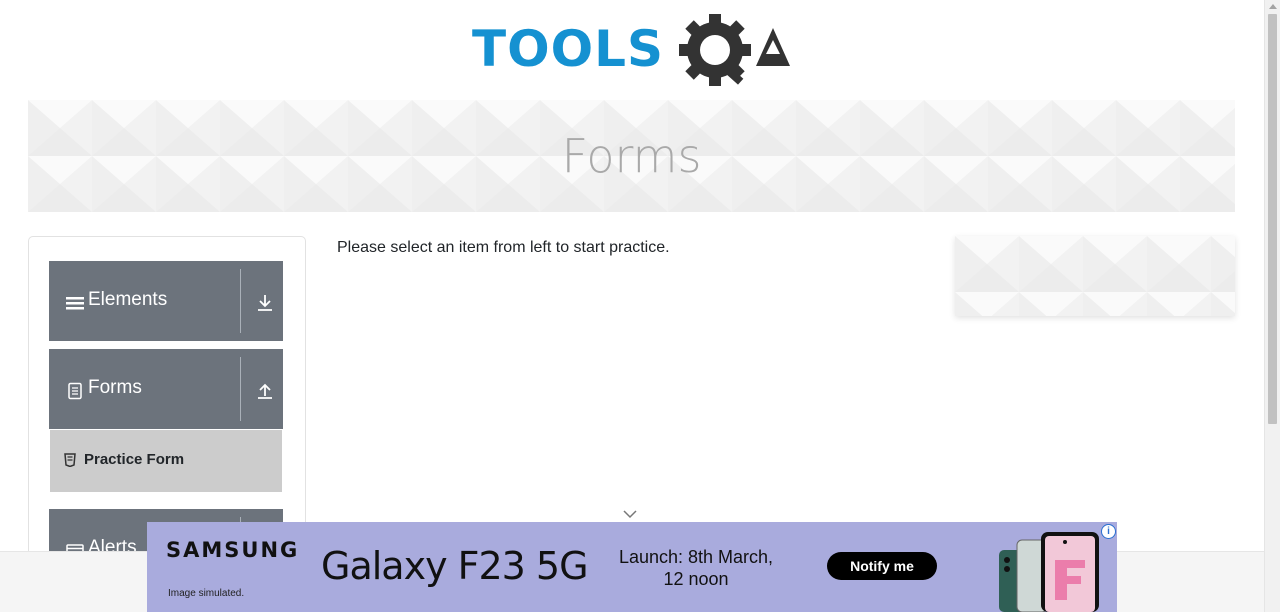 The width and height of the screenshot is (1280, 612). I want to click on ad-brand: SAMSUNG, so click(233, 550).